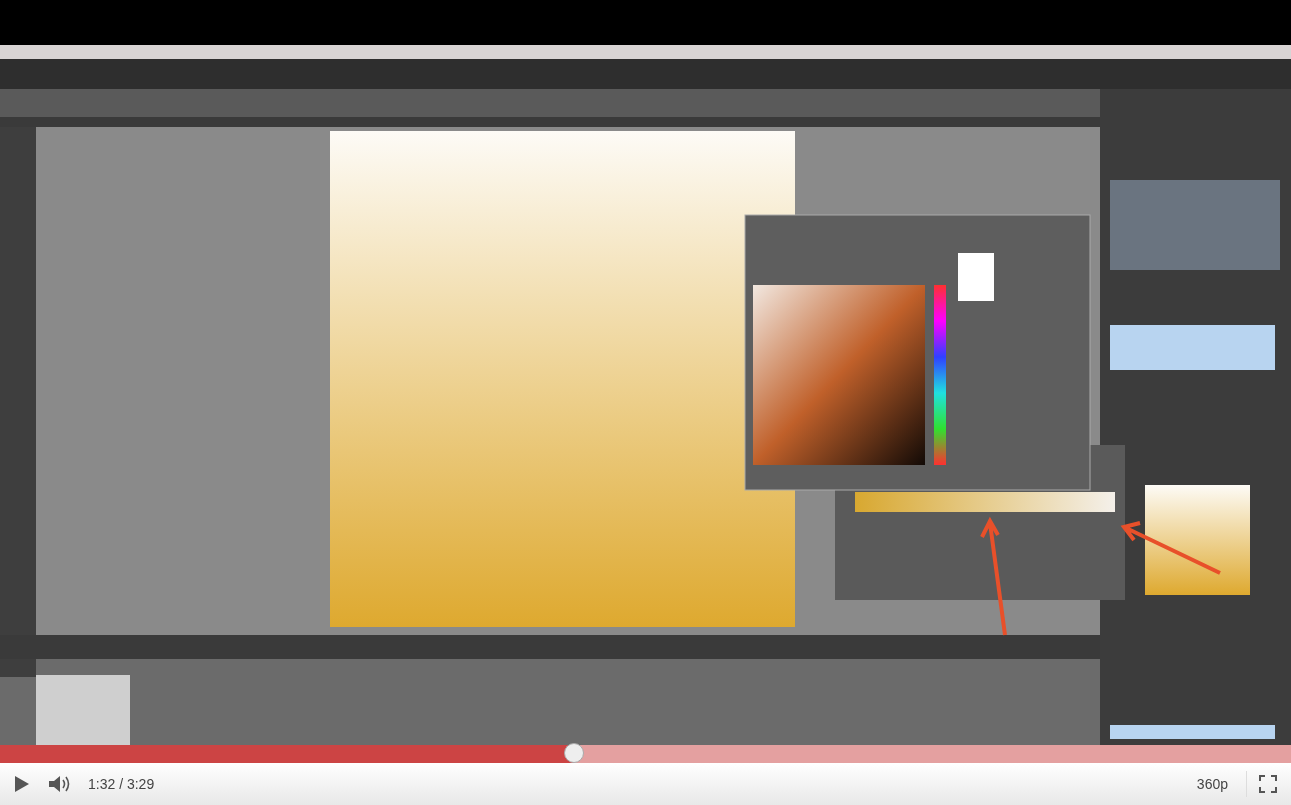 The height and width of the screenshot is (805, 1291). I want to click on play-icon, so click(22, 784).